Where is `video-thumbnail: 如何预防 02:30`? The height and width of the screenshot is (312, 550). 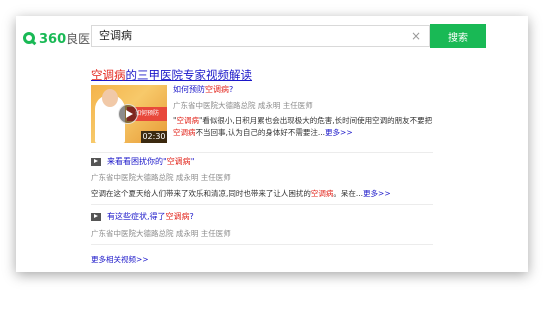 video-thumbnail: 如何预防 02:30 is located at coordinates (129, 114).